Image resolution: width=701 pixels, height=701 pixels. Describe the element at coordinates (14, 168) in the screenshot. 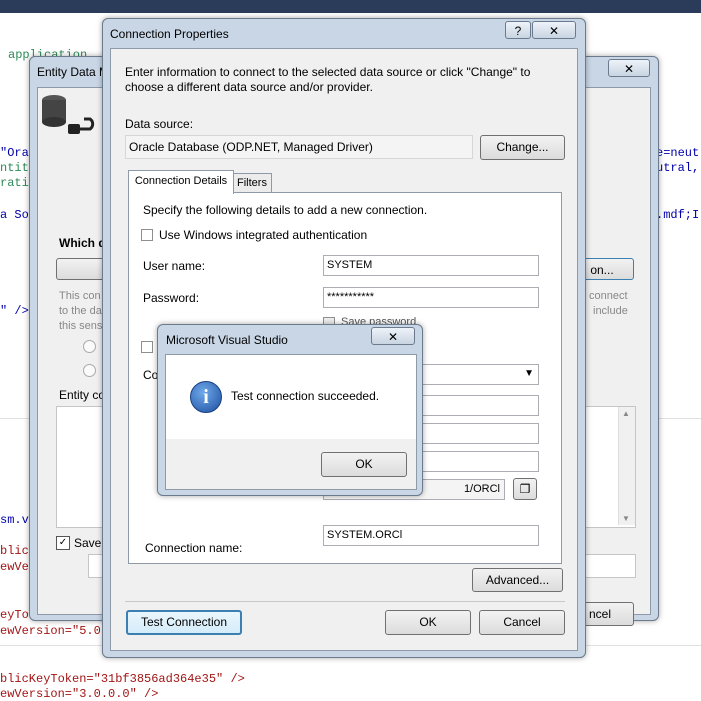

I see `code-line: ntit` at that location.